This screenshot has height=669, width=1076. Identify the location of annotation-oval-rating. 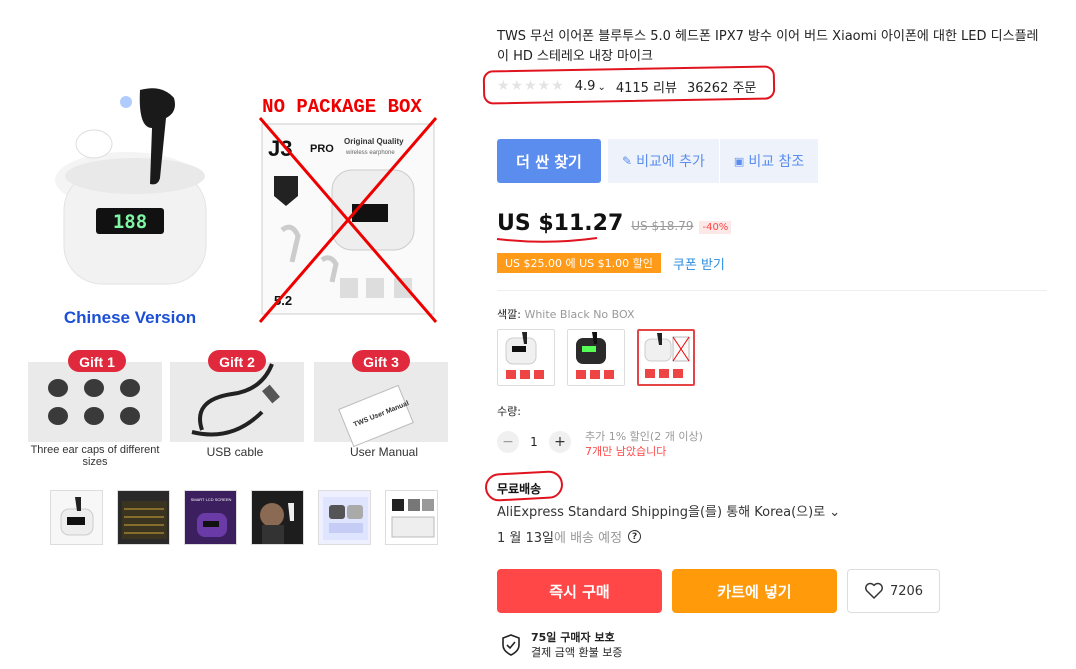
(629, 85).